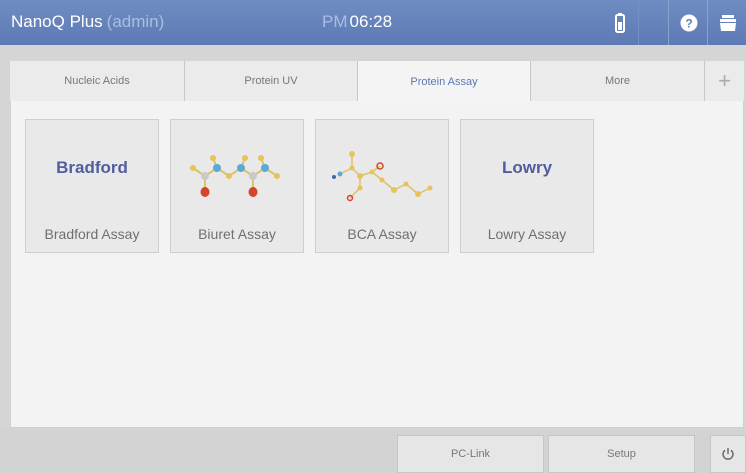  I want to click on app-name: NanoQ Plus, so click(57, 21).